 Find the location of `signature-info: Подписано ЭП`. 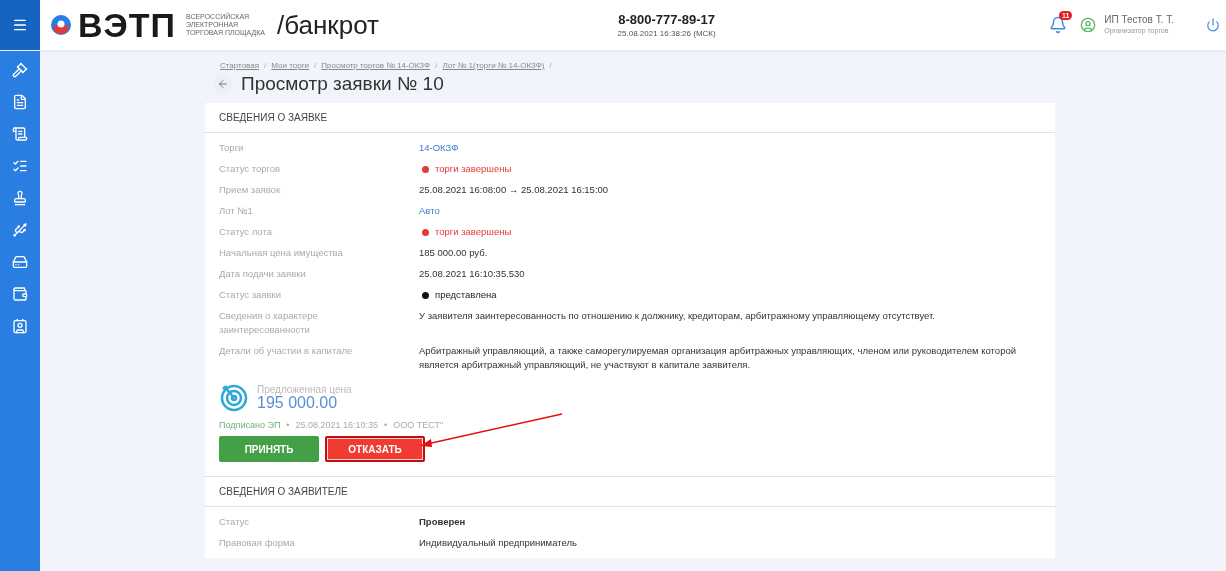

signature-info: Подписано ЭП is located at coordinates (250, 425).